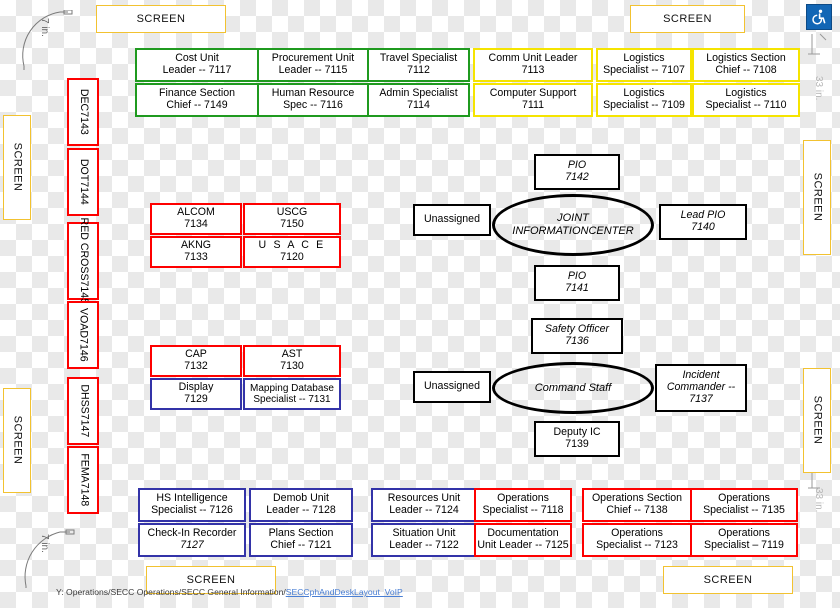  Describe the element at coordinates (644, 65) in the screenshot. I see `desk-logistics-specialist-7107: Logistics Specialist -- 7107` at that location.